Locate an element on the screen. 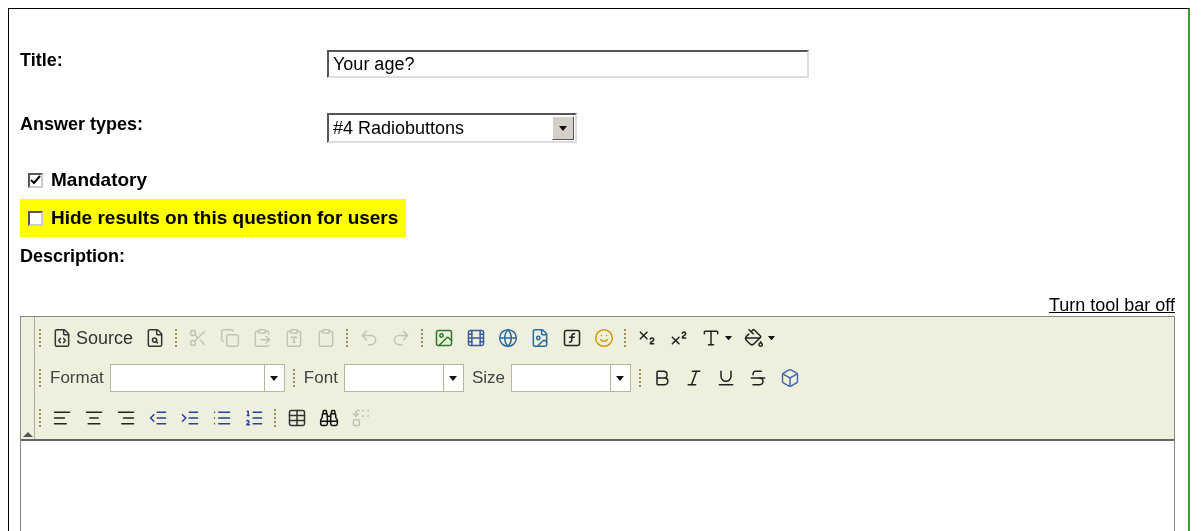 The image size is (1202, 531). align-right-icon is located at coordinates (126, 418).